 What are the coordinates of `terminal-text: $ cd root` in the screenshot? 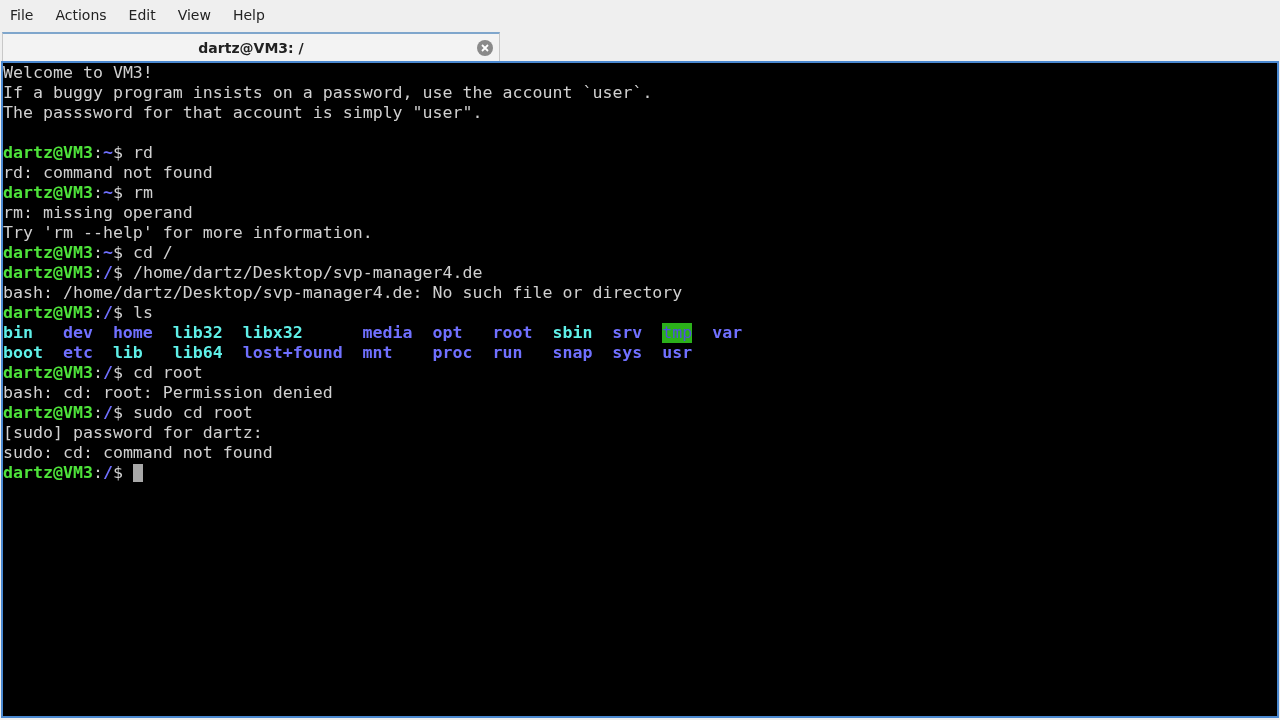 It's located at (157, 373).